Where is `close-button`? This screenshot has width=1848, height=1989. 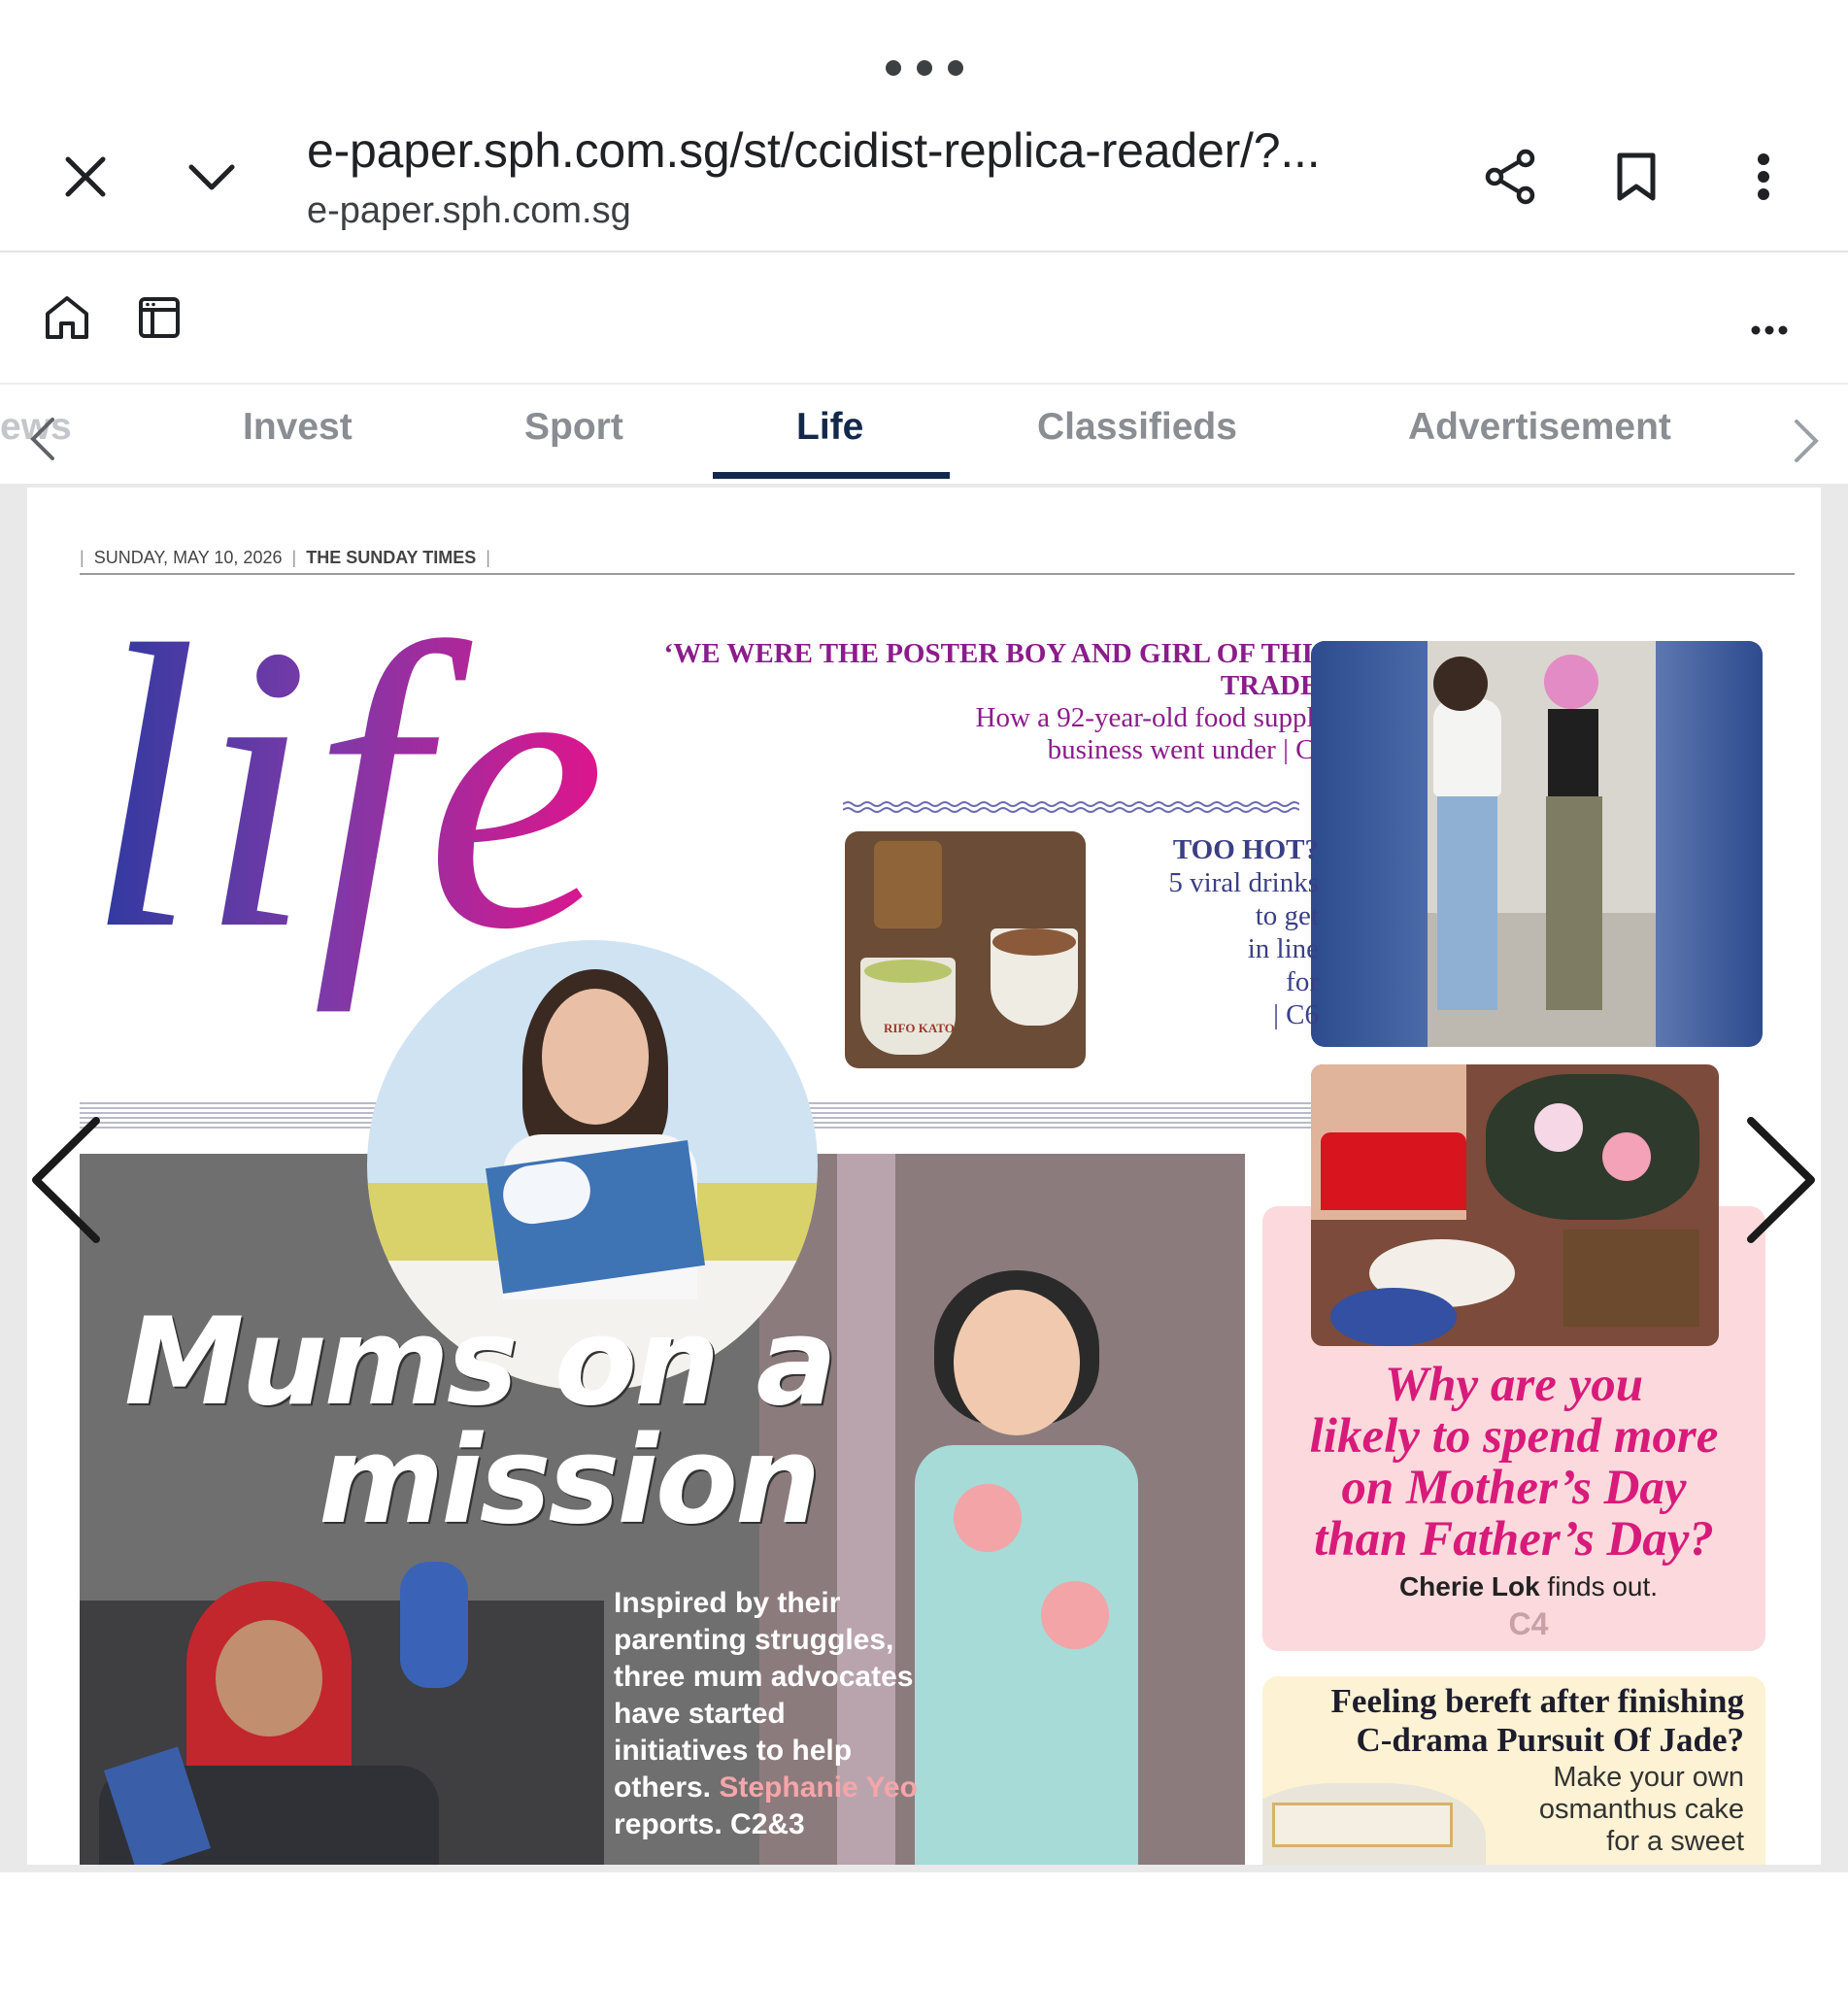 close-button is located at coordinates (85, 177).